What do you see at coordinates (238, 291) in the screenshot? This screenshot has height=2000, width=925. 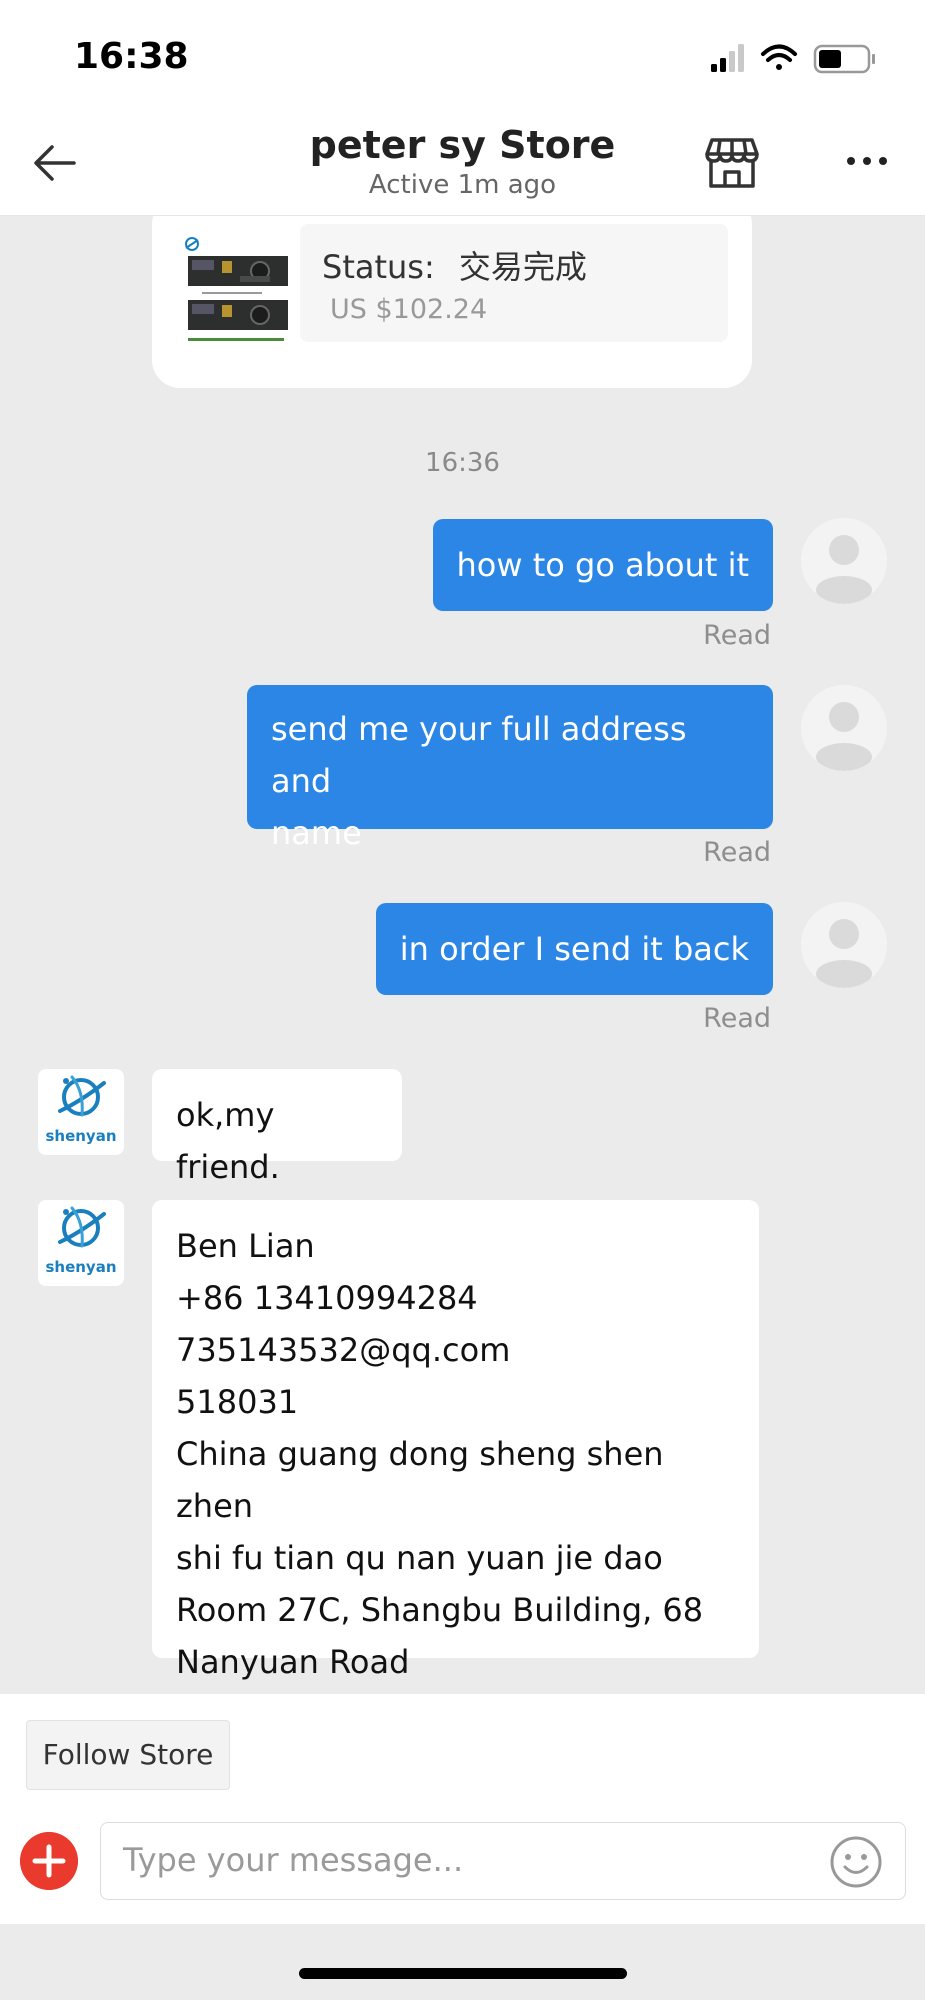 I see `product-thumbnail` at bounding box center [238, 291].